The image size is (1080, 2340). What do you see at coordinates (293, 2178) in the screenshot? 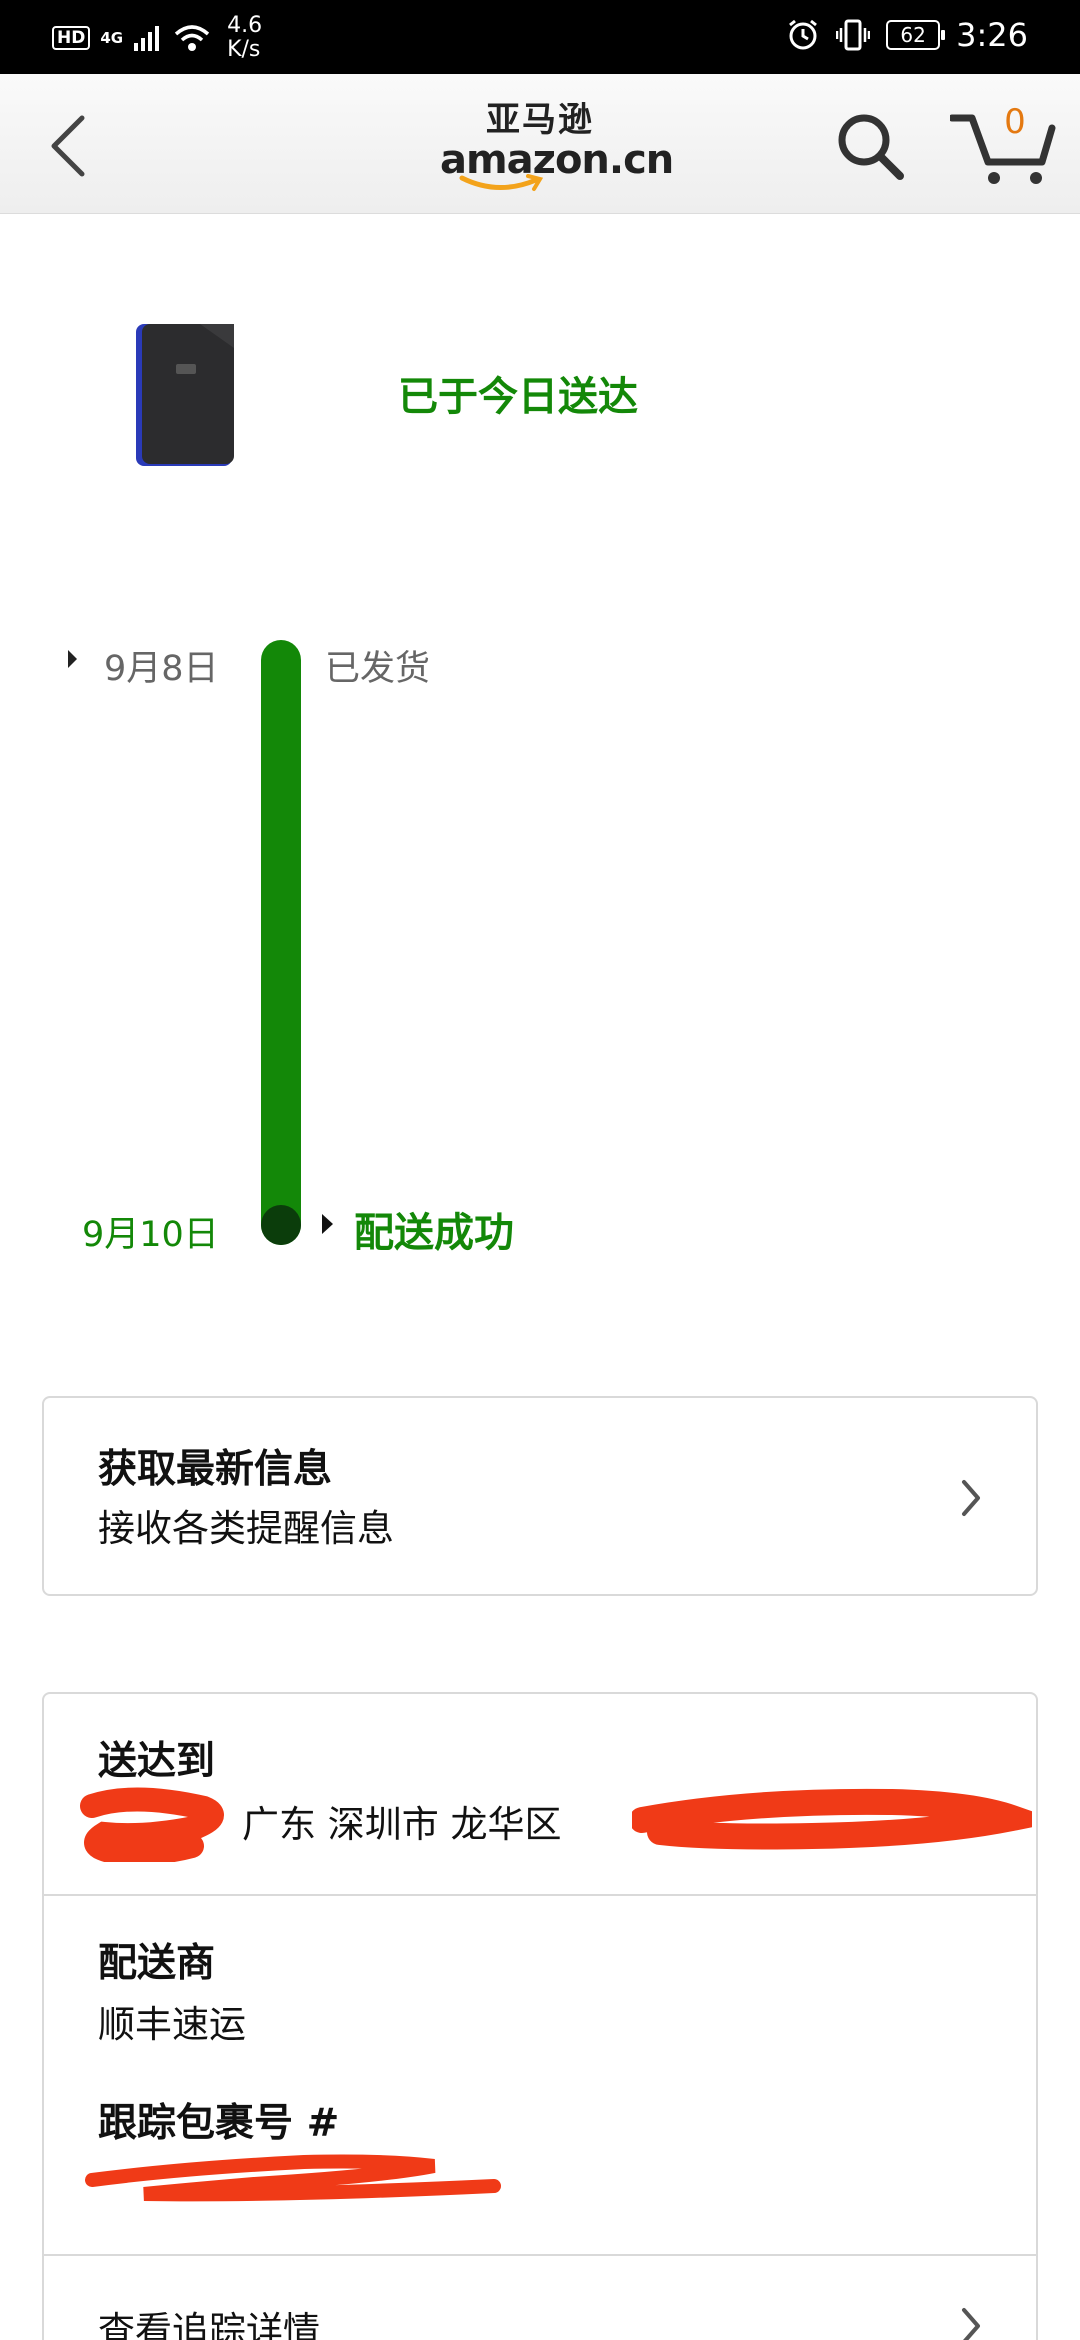
I see `tracking-number-redaction` at bounding box center [293, 2178].